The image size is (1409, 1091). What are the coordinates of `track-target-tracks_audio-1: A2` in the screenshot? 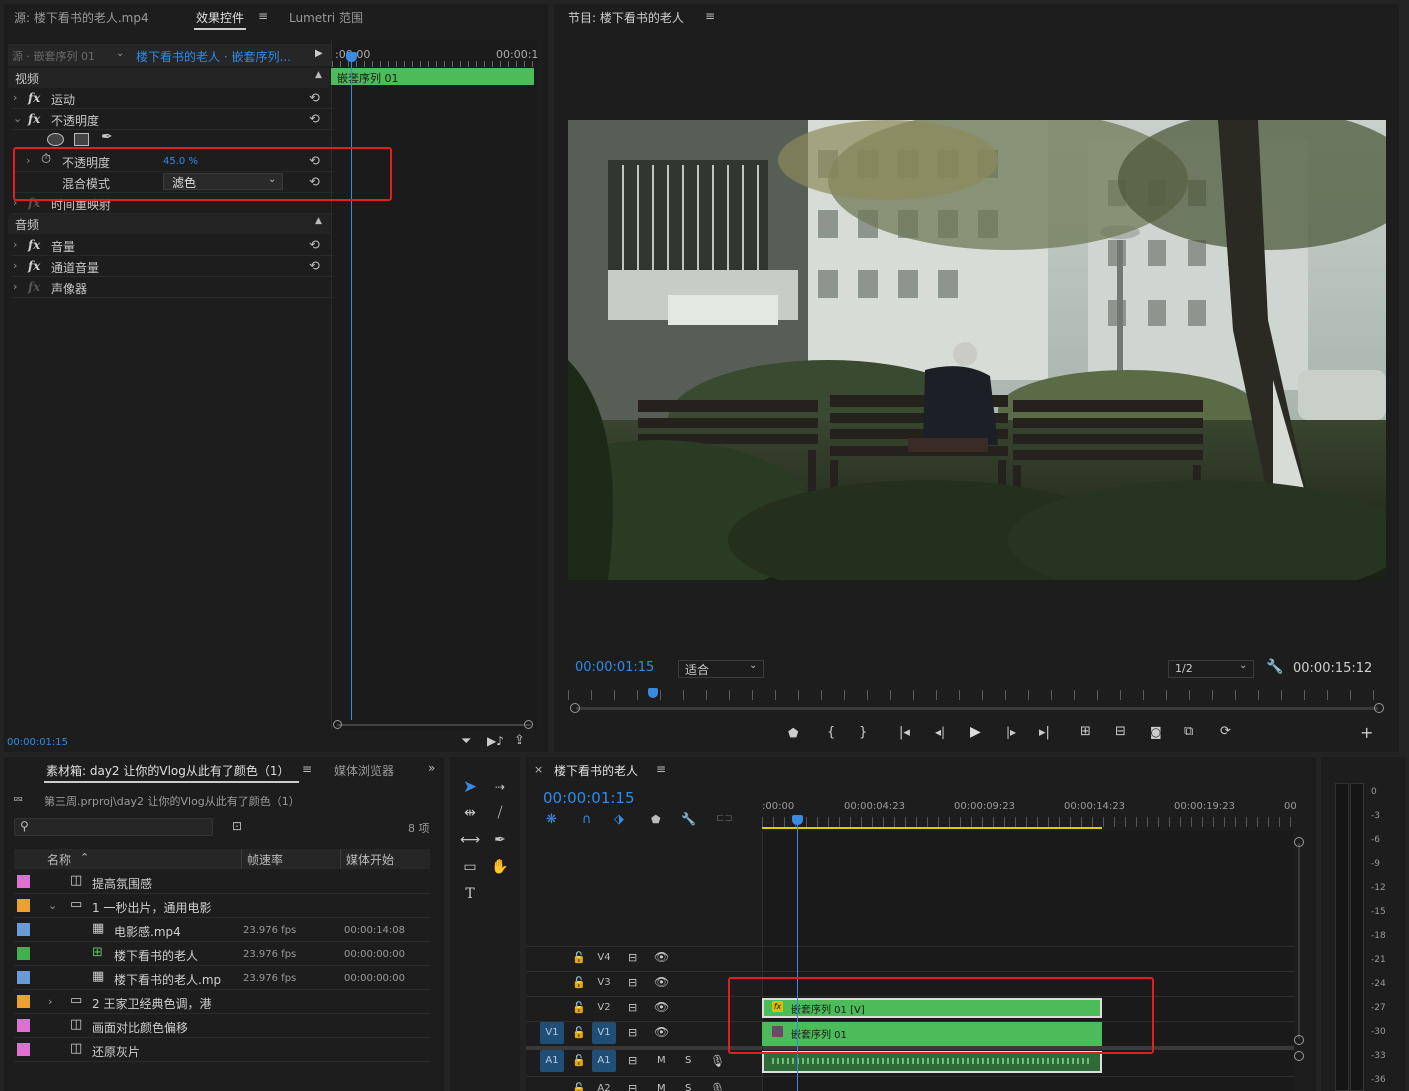 It's located at (604, 1084).